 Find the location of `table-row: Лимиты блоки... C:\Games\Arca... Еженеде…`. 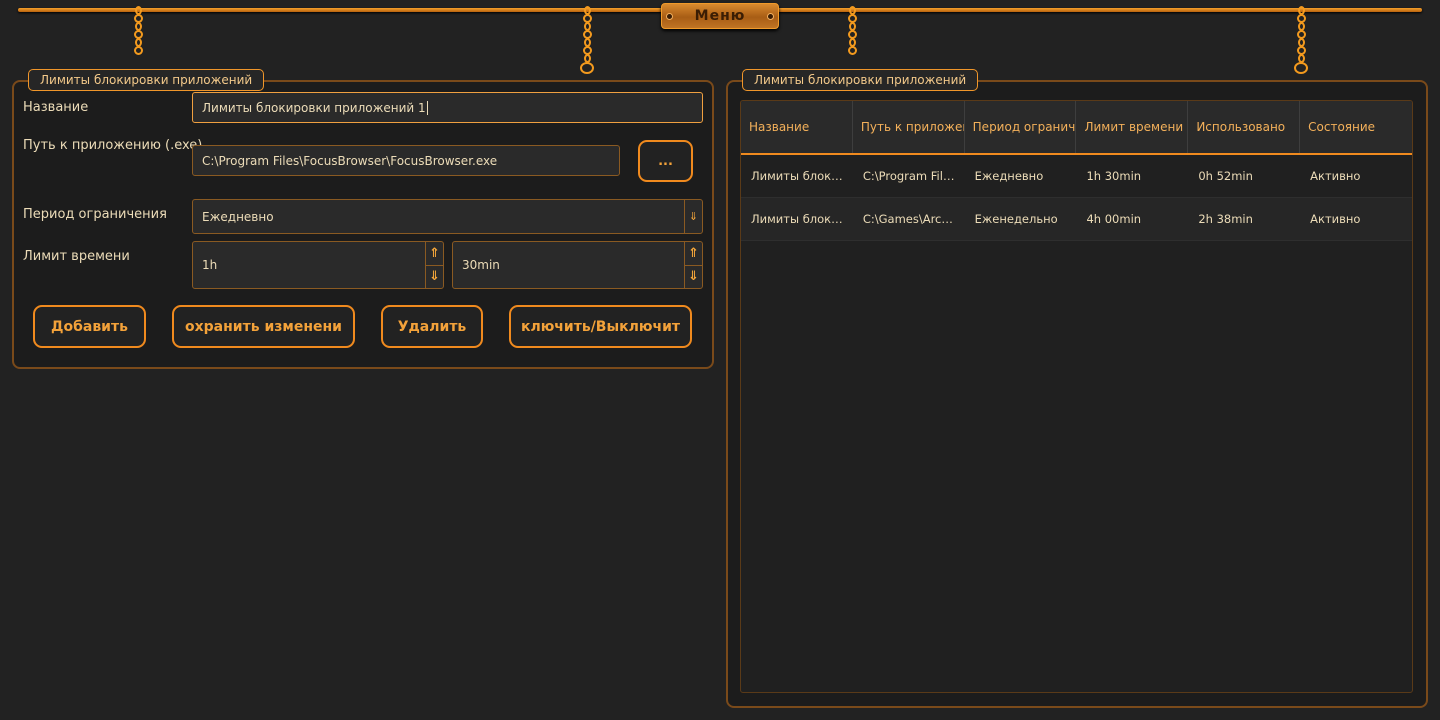

table-row: Лимиты блоки... C:\Games\Arca... Еженеде… is located at coordinates (1076, 219).